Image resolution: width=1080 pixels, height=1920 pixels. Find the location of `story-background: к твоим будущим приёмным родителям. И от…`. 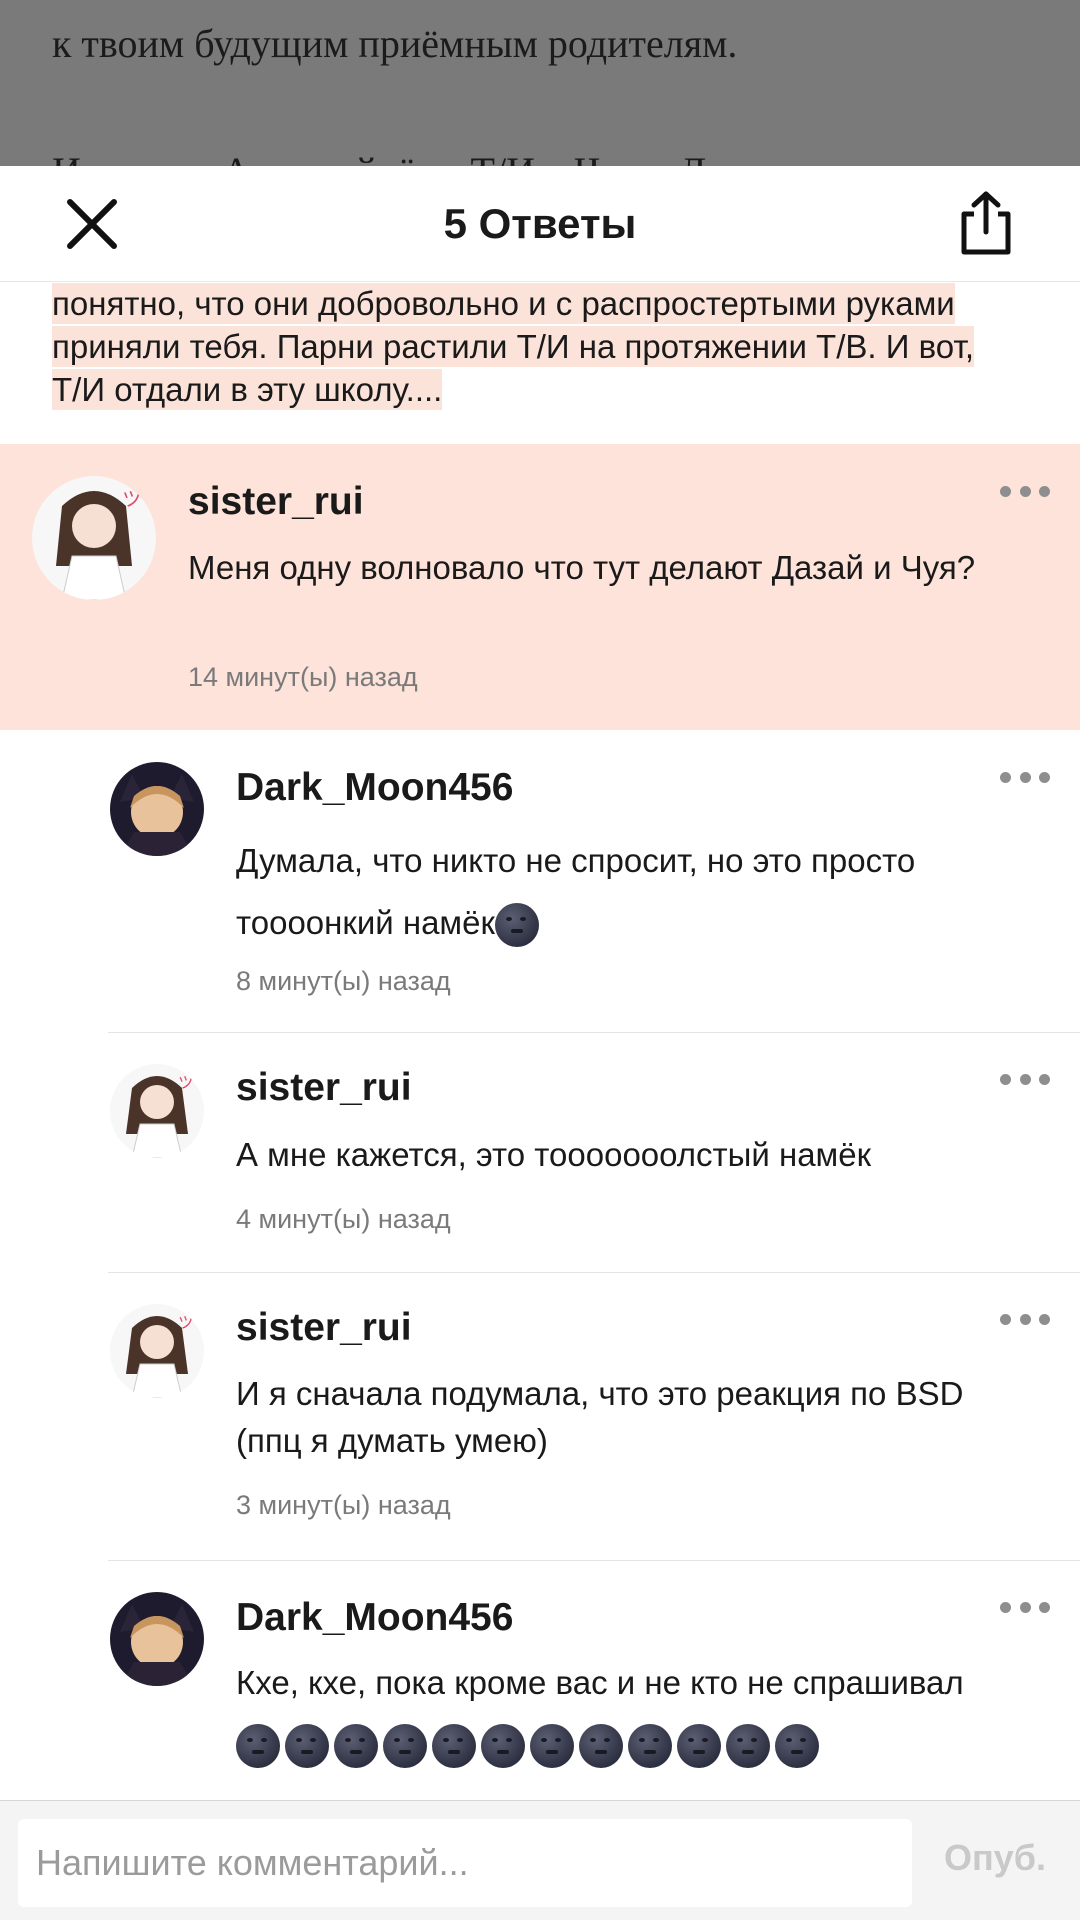

story-background: к твоим будущим приёмным родителям. И от… is located at coordinates (540, 83).